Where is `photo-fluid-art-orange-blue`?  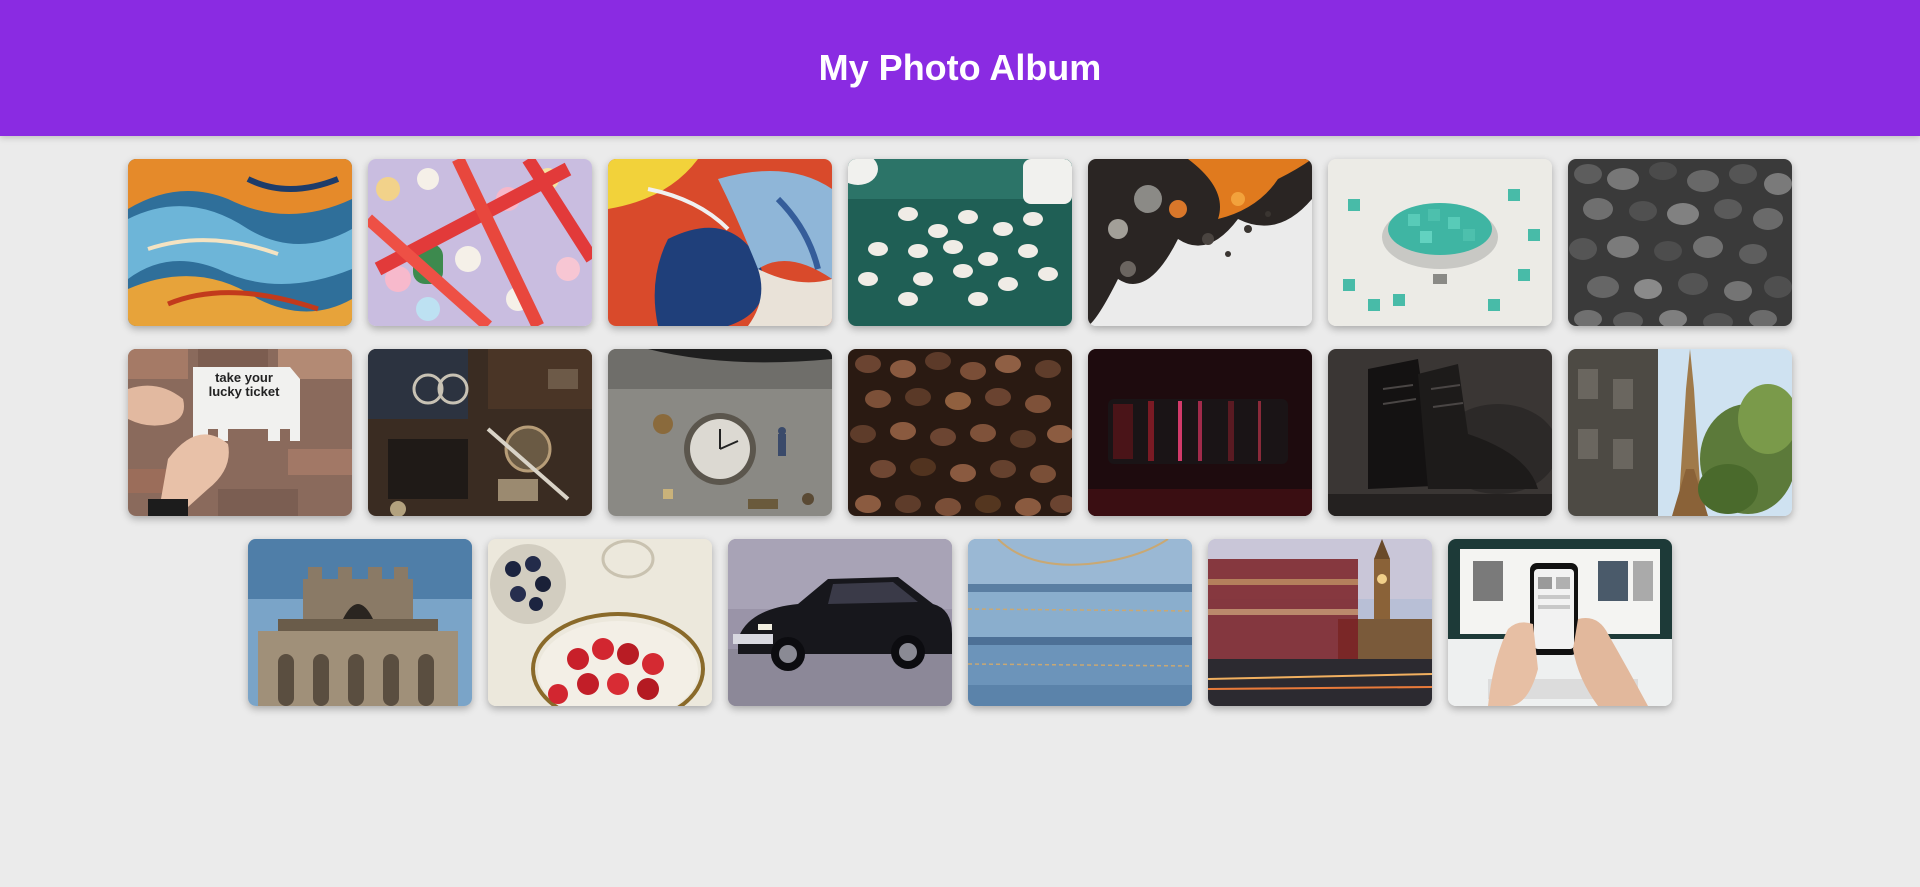
photo-fluid-art-orange-blue is located at coordinates (240, 242).